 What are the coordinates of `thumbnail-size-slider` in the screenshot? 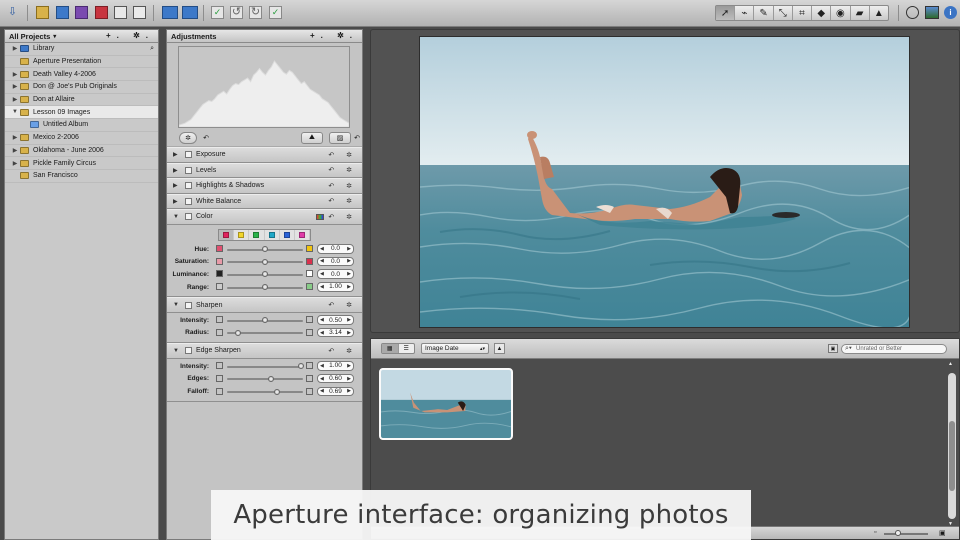 It's located at (906, 534).